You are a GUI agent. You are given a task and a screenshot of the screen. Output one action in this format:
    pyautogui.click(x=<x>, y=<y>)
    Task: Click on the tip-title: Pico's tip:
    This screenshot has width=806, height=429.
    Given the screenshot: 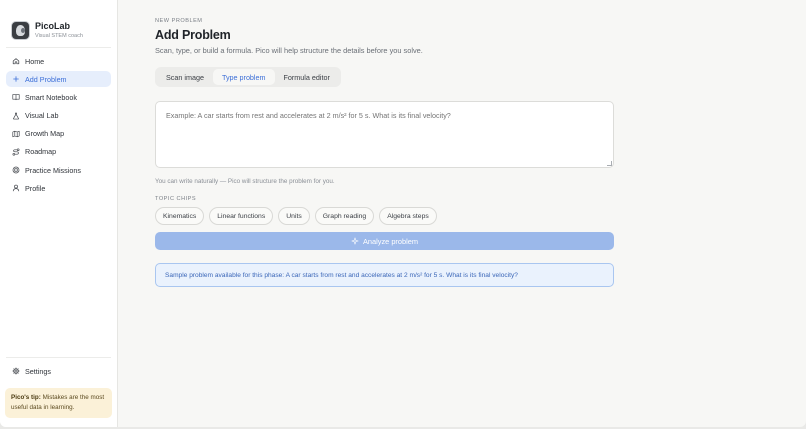 What is the action you would take?
    pyautogui.click(x=26, y=397)
    